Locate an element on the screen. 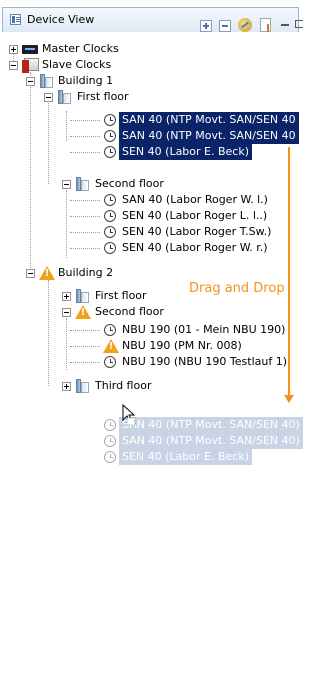 The height and width of the screenshot is (700, 320). tab-title: Device View is located at coordinates (61, 19).